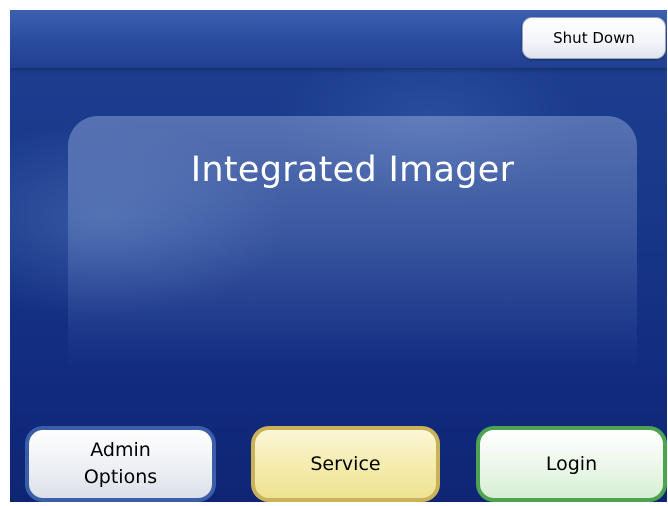  I want to click on login-label: Login, so click(571, 463).